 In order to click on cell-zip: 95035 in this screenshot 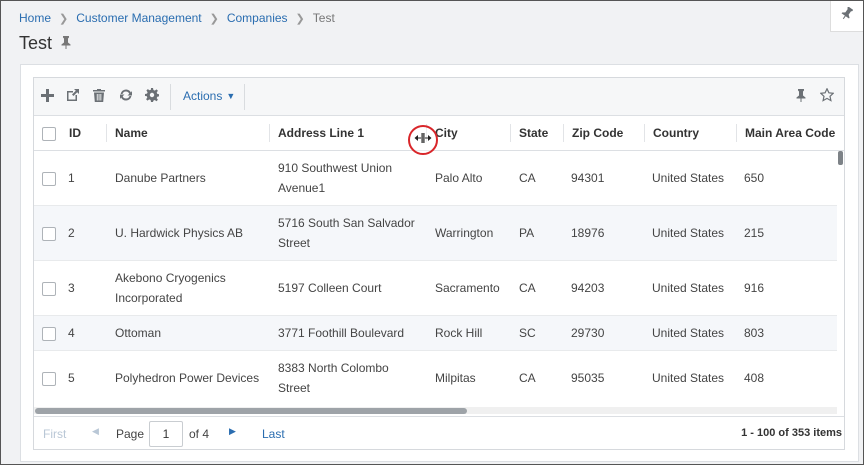, I will do `click(588, 378)`.